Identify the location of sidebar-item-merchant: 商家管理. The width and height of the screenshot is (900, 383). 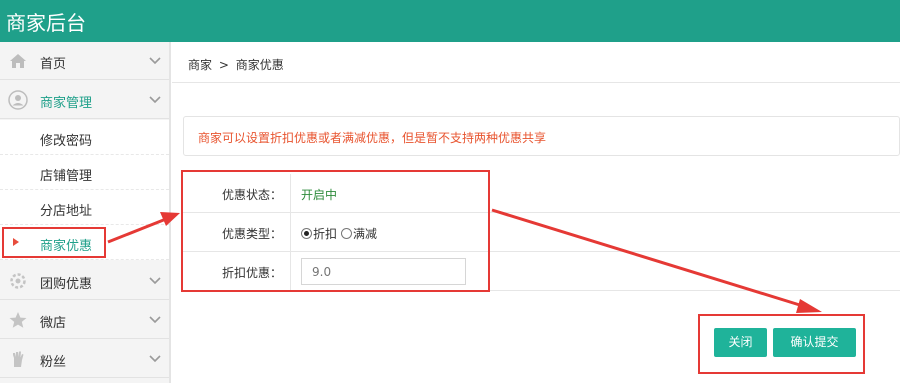
(84, 100).